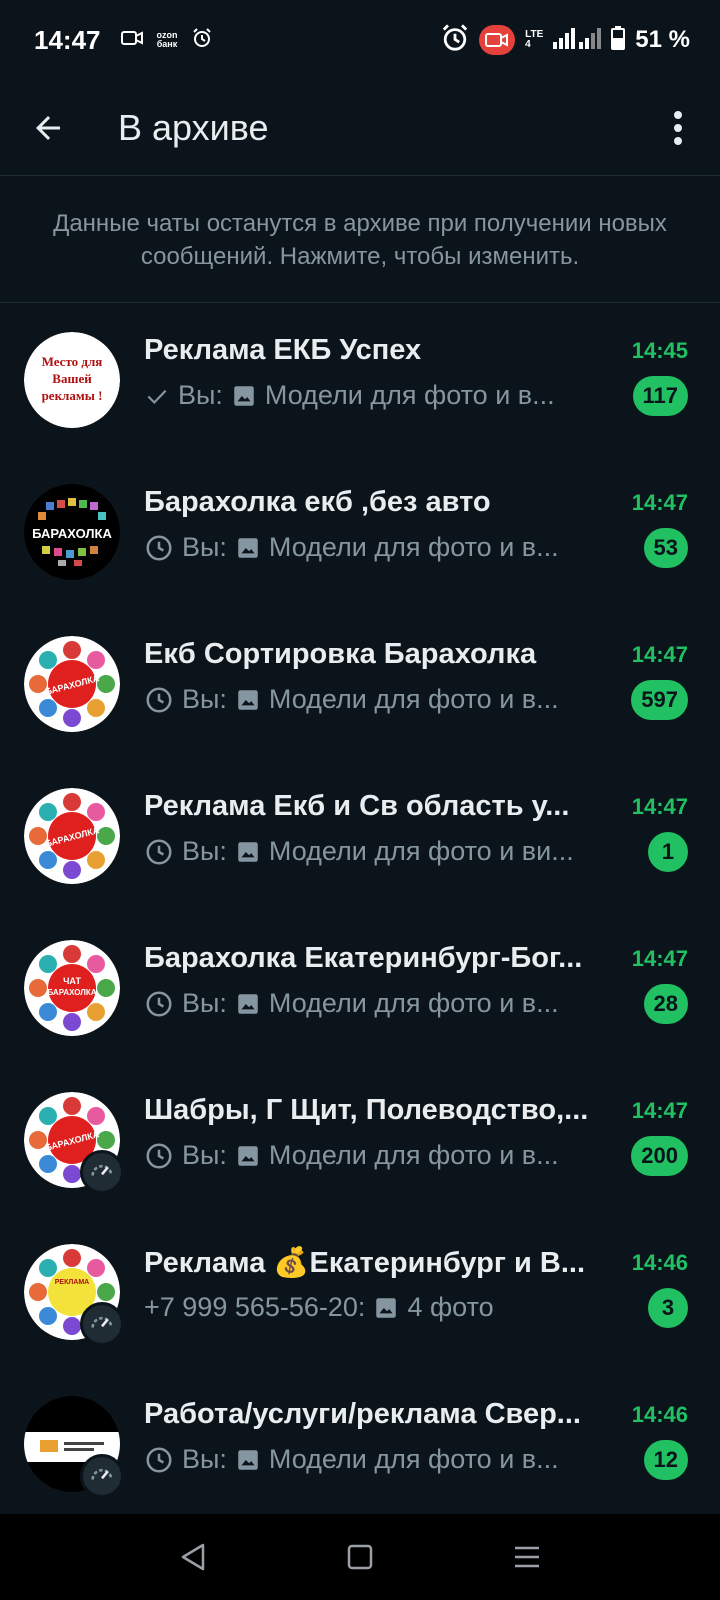 The height and width of the screenshot is (1600, 720). Describe the element at coordinates (665, 1004) in the screenshot. I see `unread-badge: 28` at that location.